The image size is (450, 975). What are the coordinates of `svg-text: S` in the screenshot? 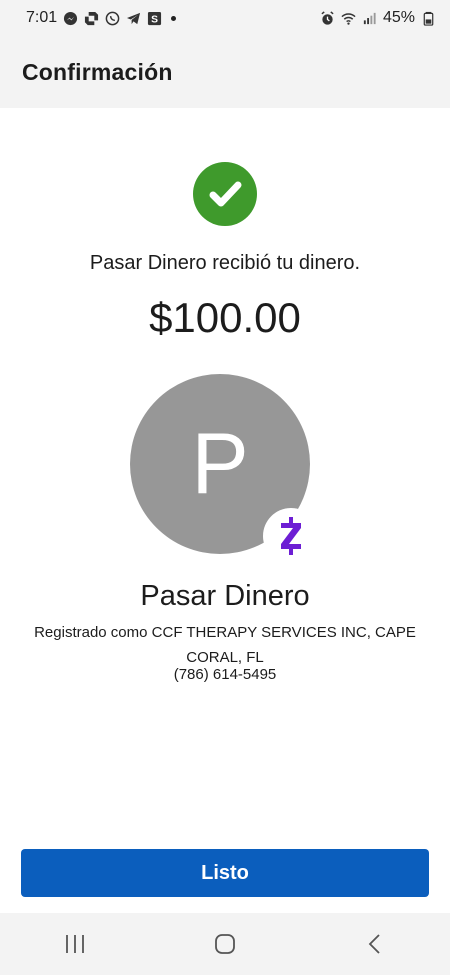 It's located at (154, 19).